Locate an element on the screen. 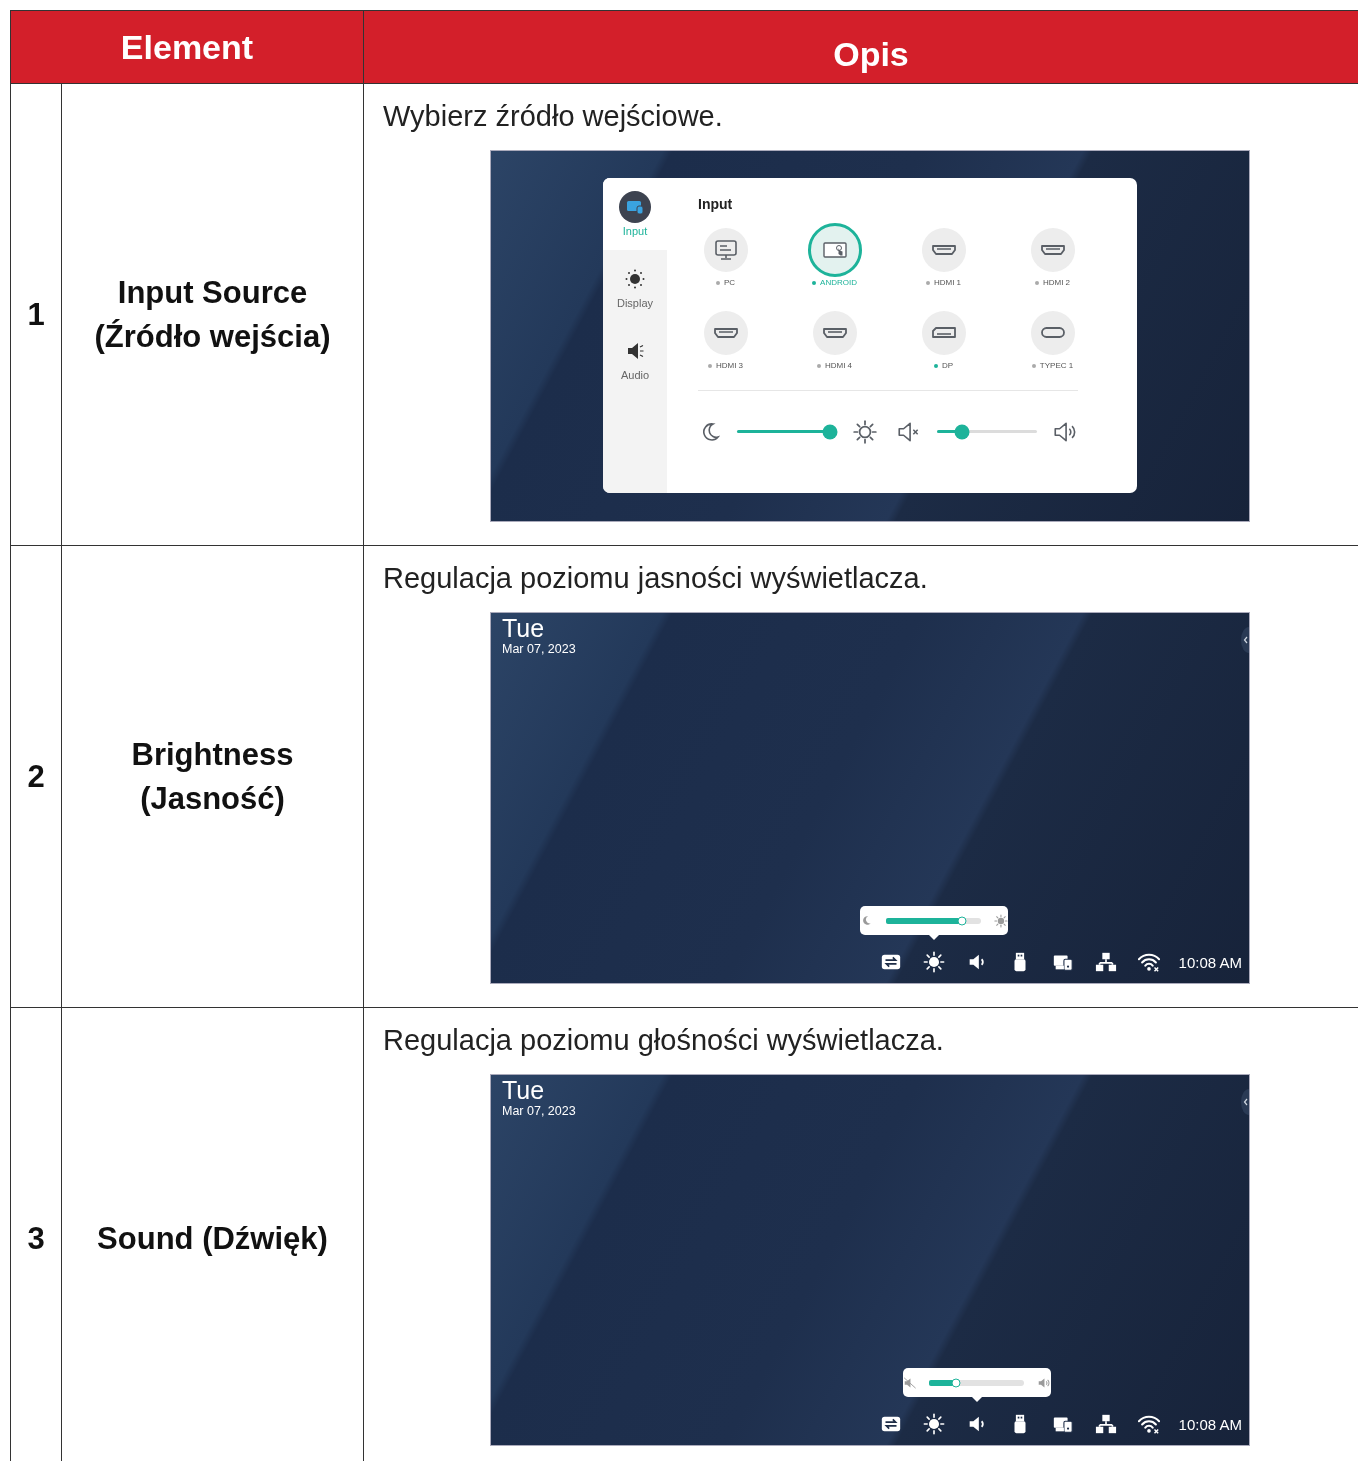 The height and width of the screenshot is (1461, 1358). source-label: DP is located at coordinates (947, 365).